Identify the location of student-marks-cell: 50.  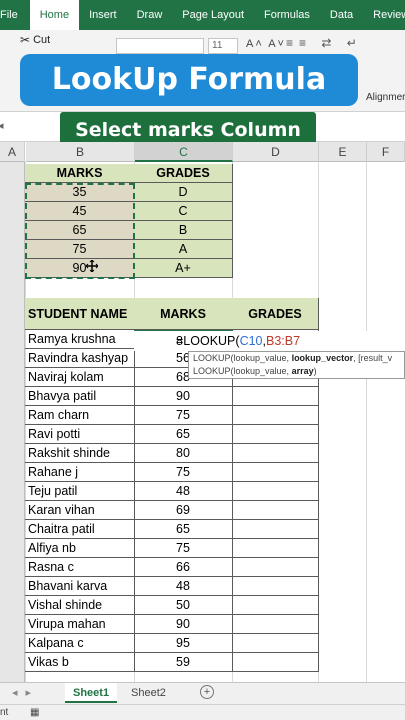
(183, 605).